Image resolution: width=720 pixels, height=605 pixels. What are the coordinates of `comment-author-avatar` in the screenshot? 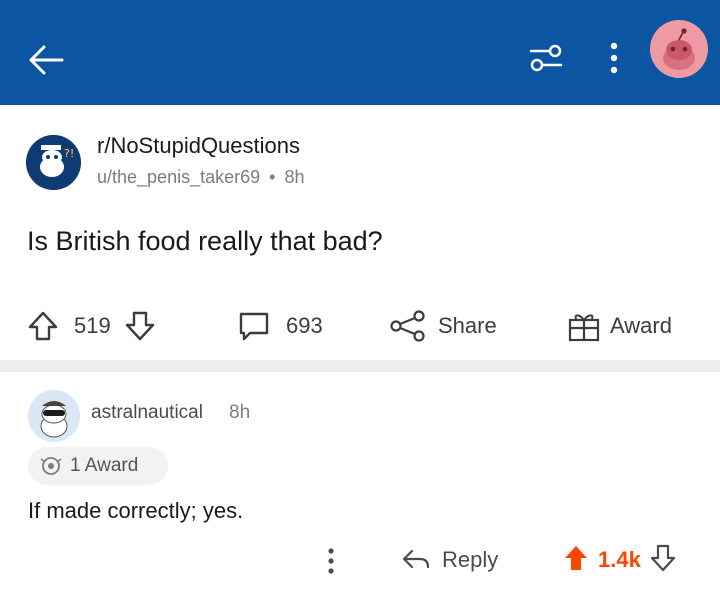 It's located at (54, 416).